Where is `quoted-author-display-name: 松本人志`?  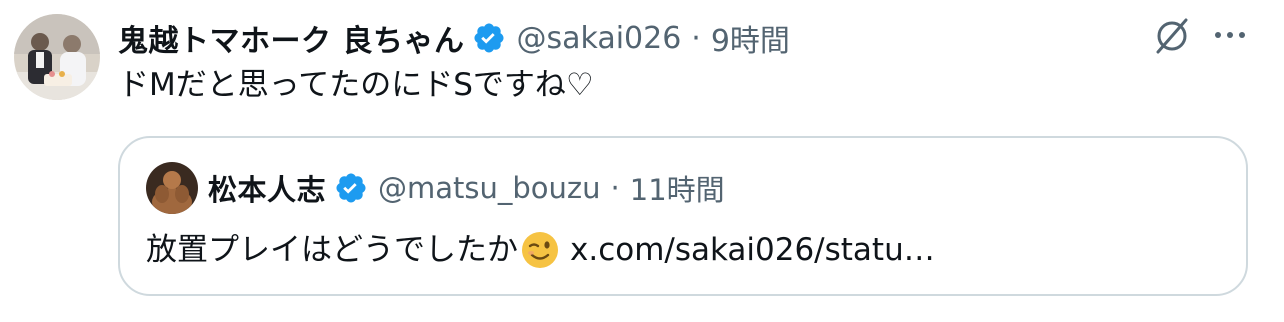
quoted-author-display-name: 松本人志 is located at coordinates (267, 188).